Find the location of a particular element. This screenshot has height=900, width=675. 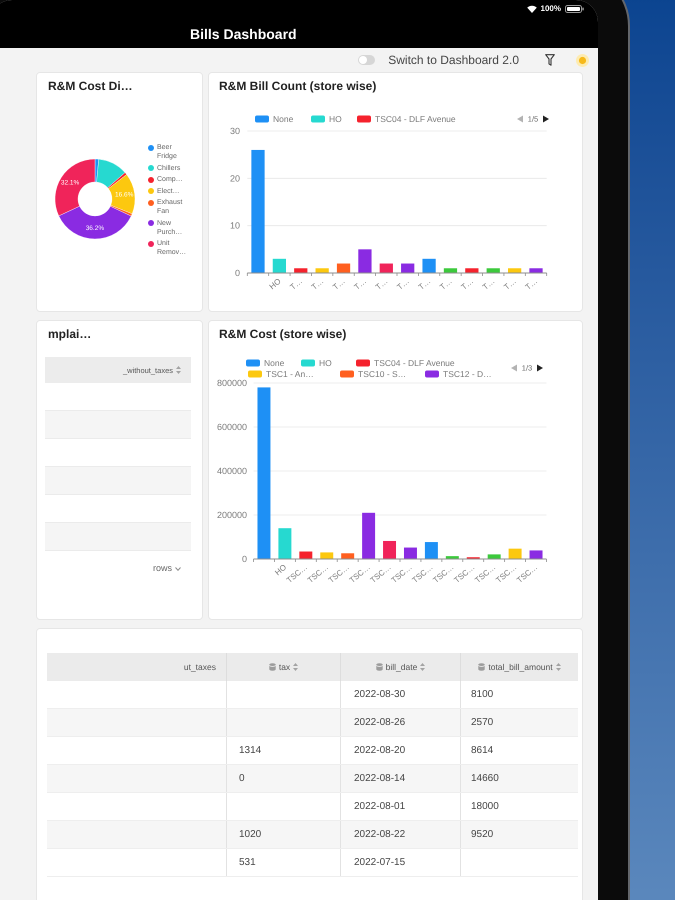

table-cell: 2022-08-26 is located at coordinates (380, 722).